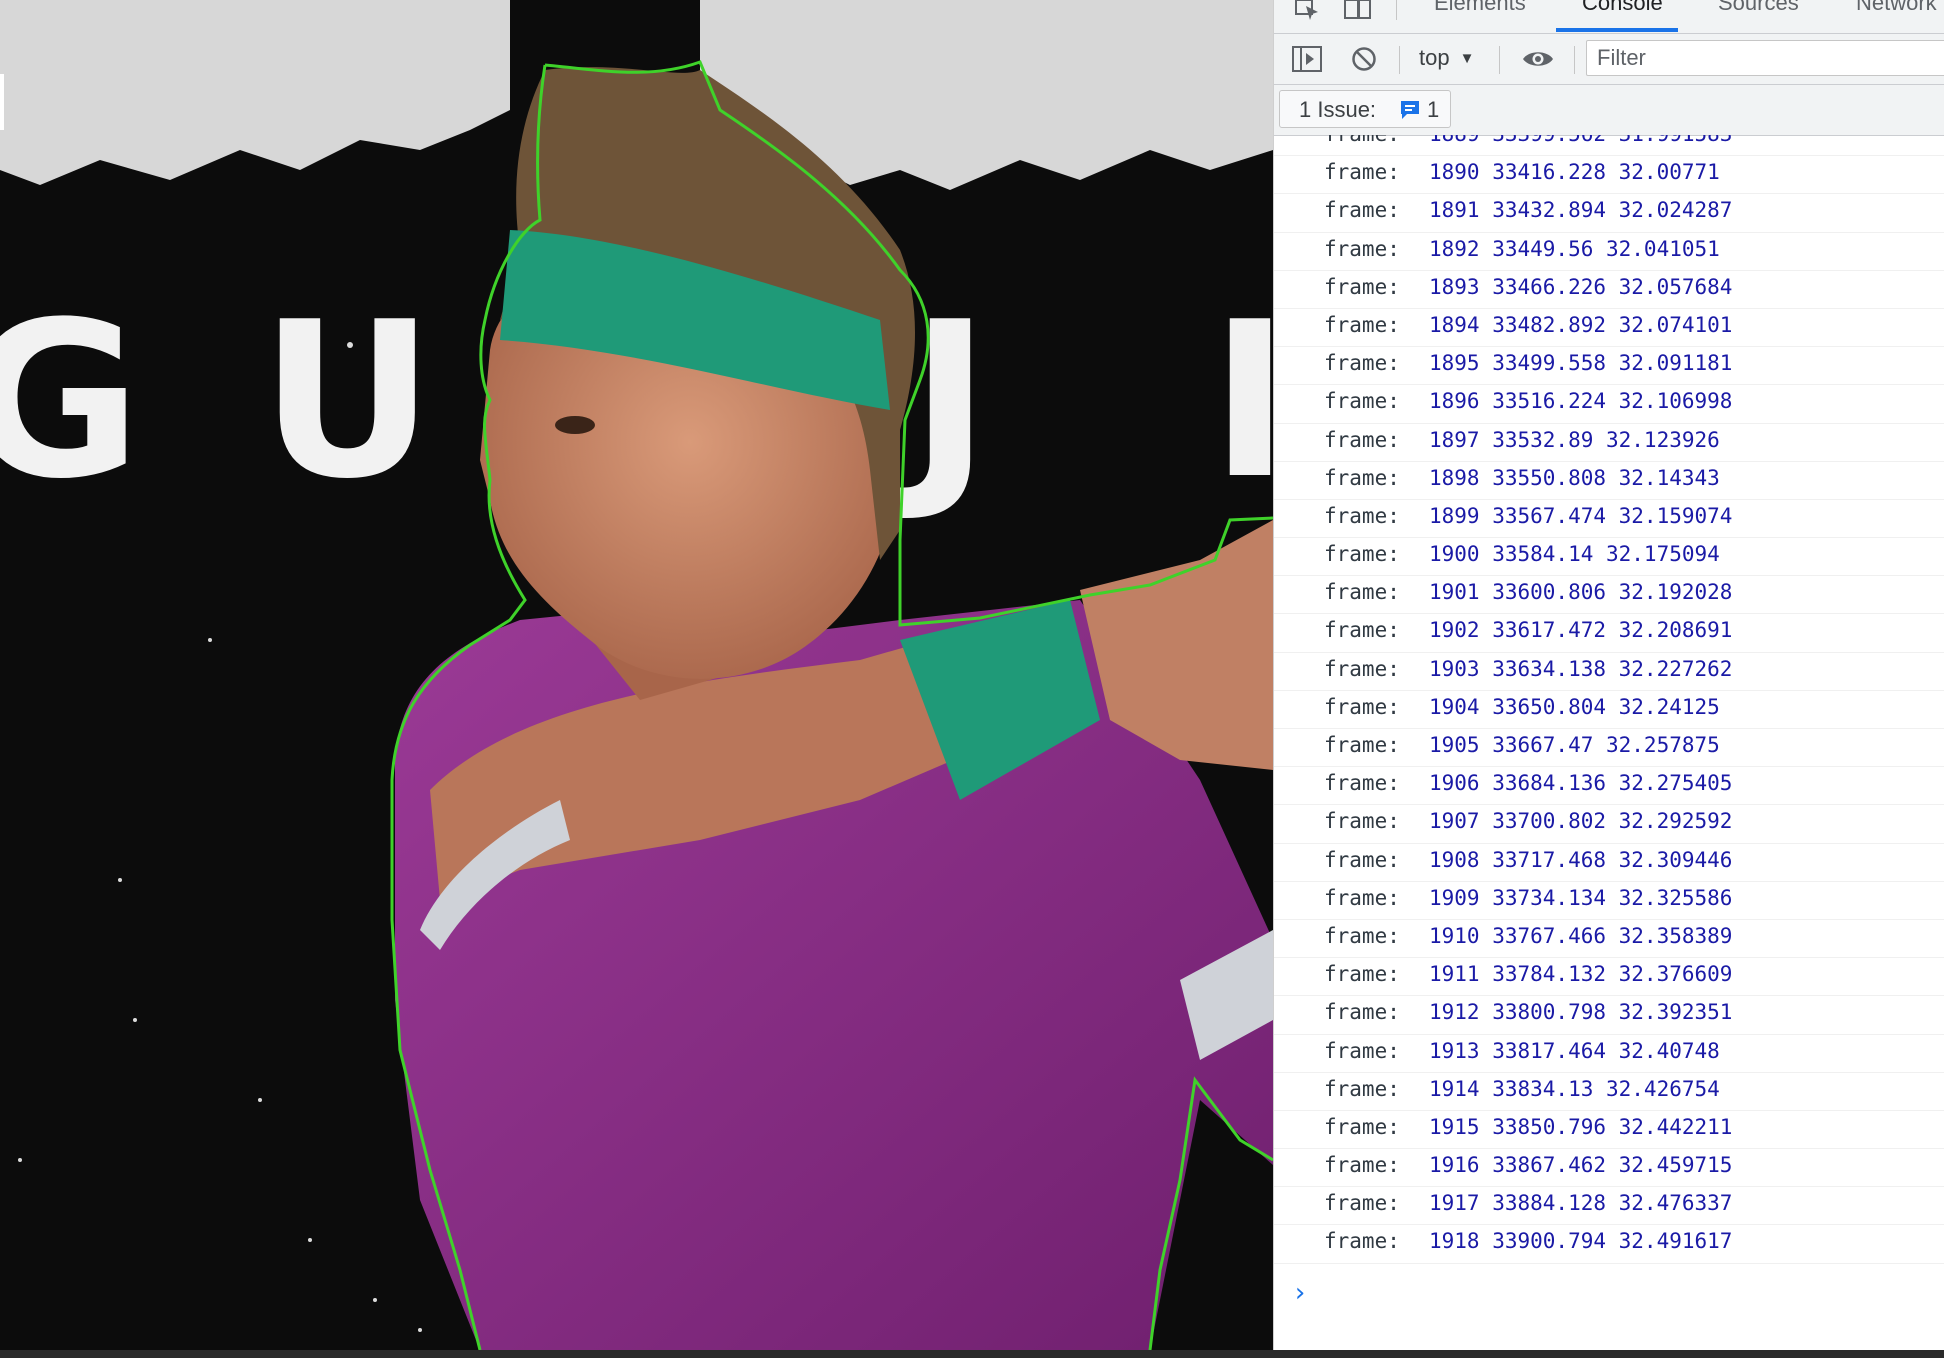 This screenshot has height=1358, width=1944. What do you see at coordinates (1364, 59) in the screenshot?
I see `clear-console-icon` at bounding box center [1364, 59].